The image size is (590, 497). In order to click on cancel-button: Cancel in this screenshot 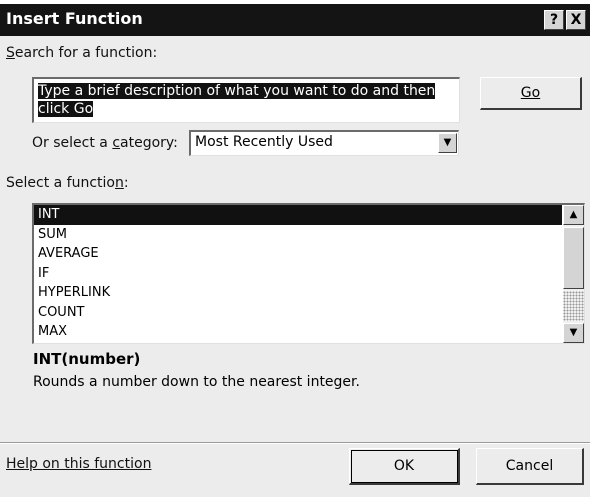, I will do `click(530, 466)`.